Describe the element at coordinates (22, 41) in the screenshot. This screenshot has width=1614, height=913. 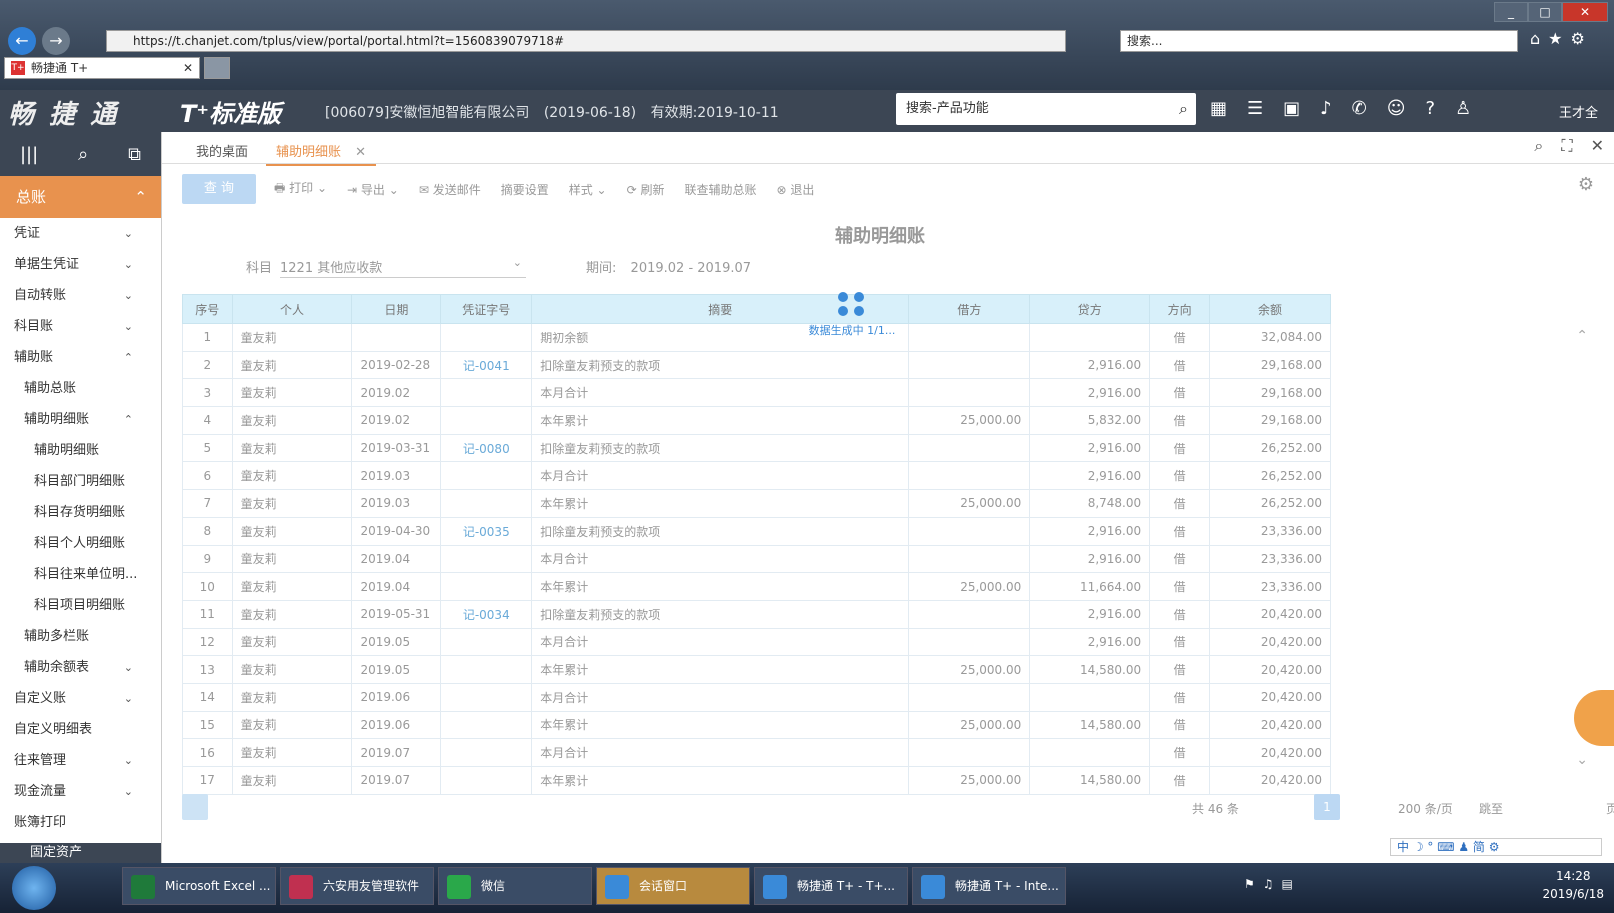
I see `back-icon: ←` at that location.